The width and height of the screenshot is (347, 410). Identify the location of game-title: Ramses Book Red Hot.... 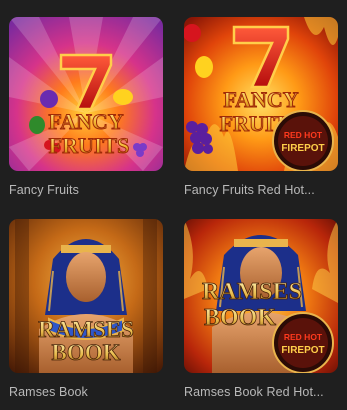
(261, 392).